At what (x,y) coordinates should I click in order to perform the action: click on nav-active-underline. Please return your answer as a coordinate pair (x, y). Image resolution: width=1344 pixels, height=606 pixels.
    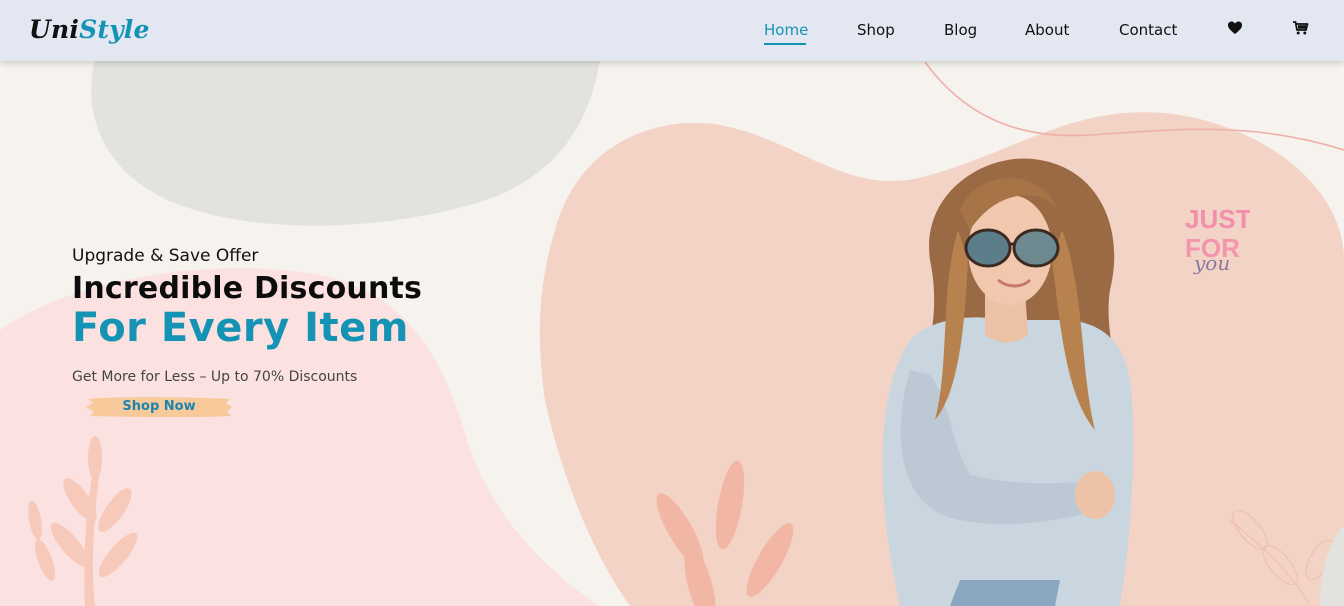
    Looking at the image, I should click on (785, 44).